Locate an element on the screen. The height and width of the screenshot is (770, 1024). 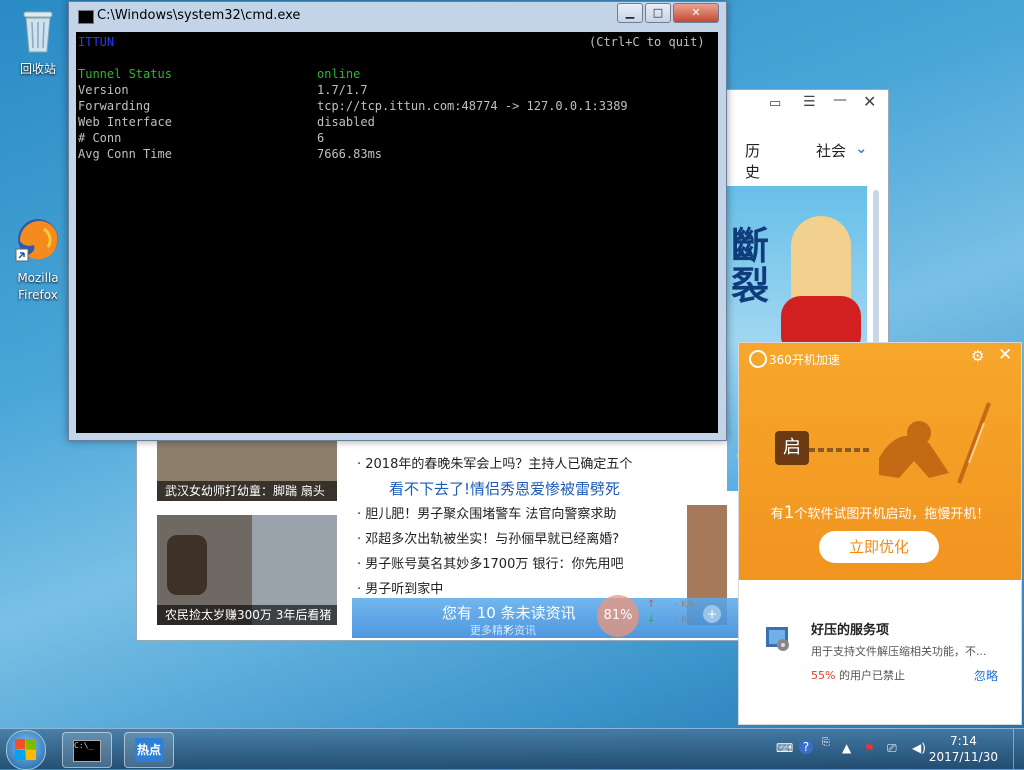
console-row-key: Version is located at coordinates (103, 90).